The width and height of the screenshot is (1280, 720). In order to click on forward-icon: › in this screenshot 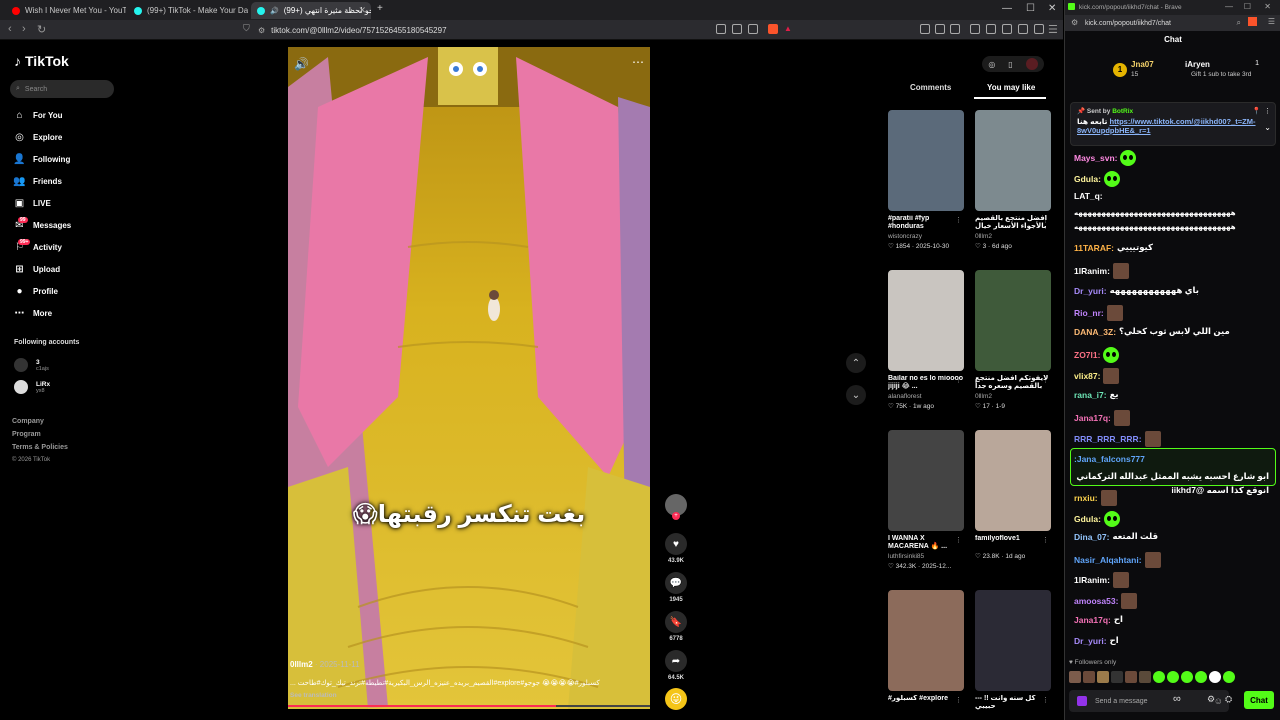, I will do `click(24, 29)`.